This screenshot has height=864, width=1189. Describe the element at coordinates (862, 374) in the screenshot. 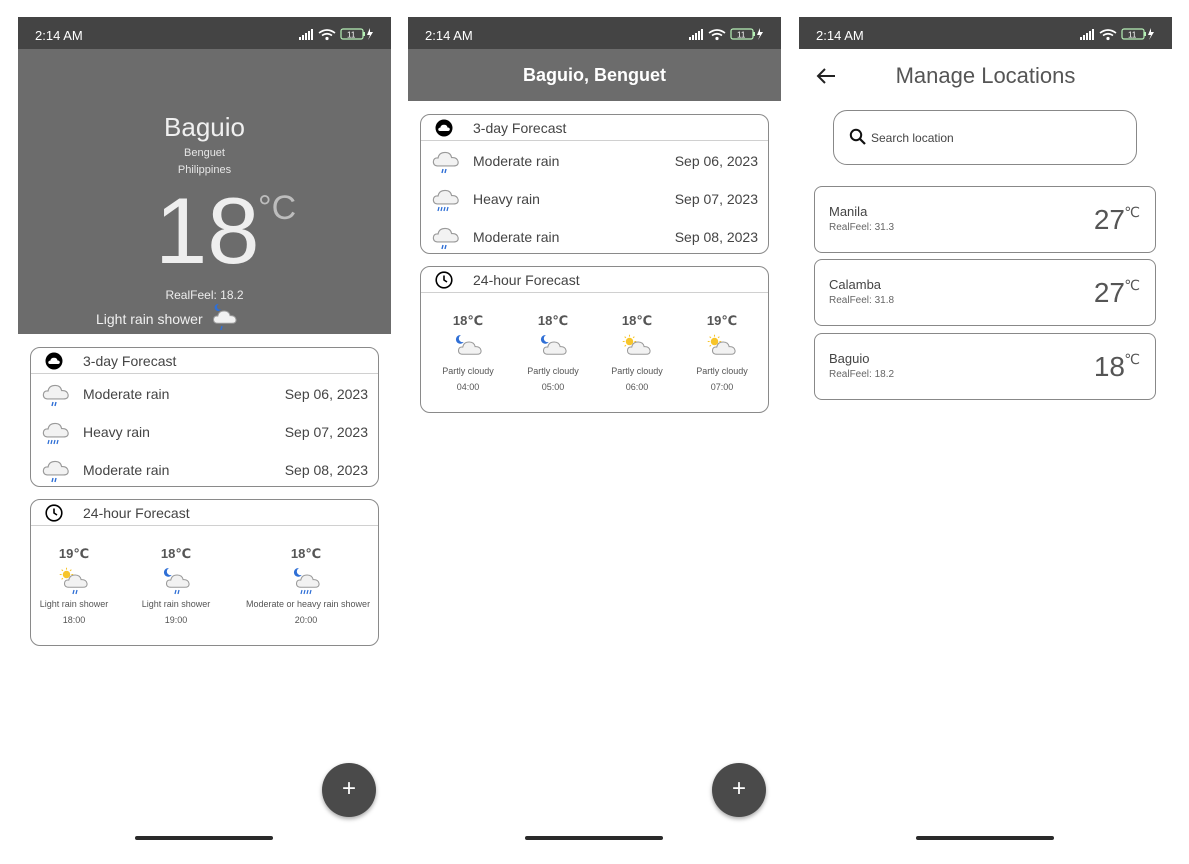

I see `location-realfeel: RealFeel: 18.2` at that location.